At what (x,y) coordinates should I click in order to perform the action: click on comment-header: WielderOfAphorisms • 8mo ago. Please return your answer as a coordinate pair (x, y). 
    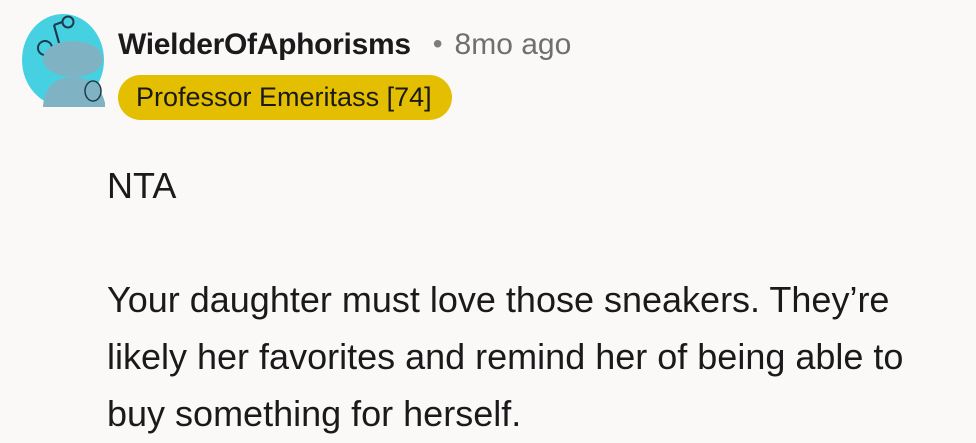
    Looking at the image, I should click on (344, 45).